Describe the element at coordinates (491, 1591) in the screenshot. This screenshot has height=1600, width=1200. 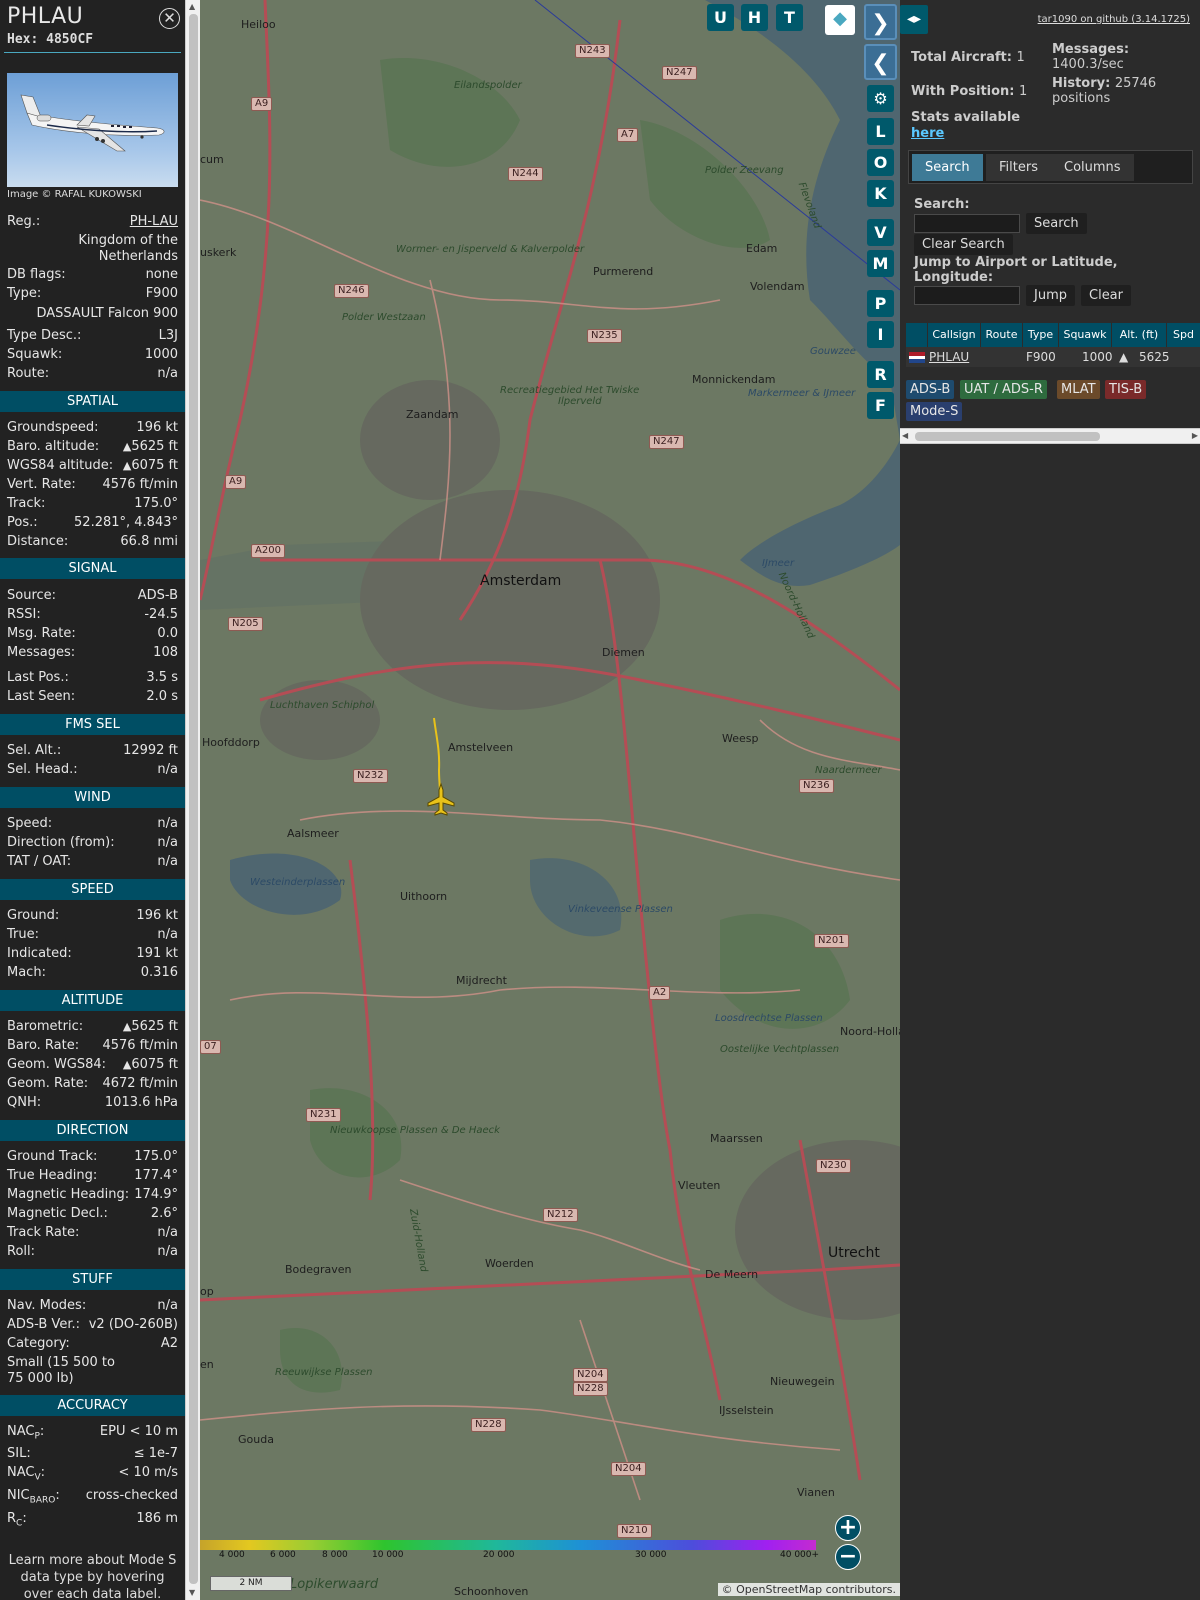
I see `map-place: Schoonhoven` at that location.